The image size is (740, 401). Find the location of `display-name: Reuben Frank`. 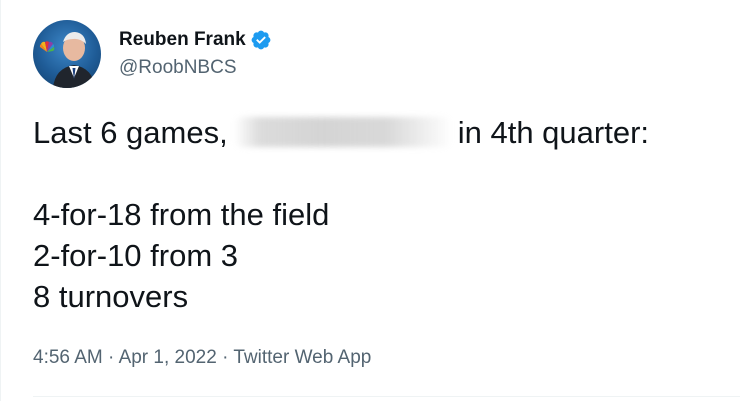

display-name: Reuben Frank is located at coordinates (182, 40).